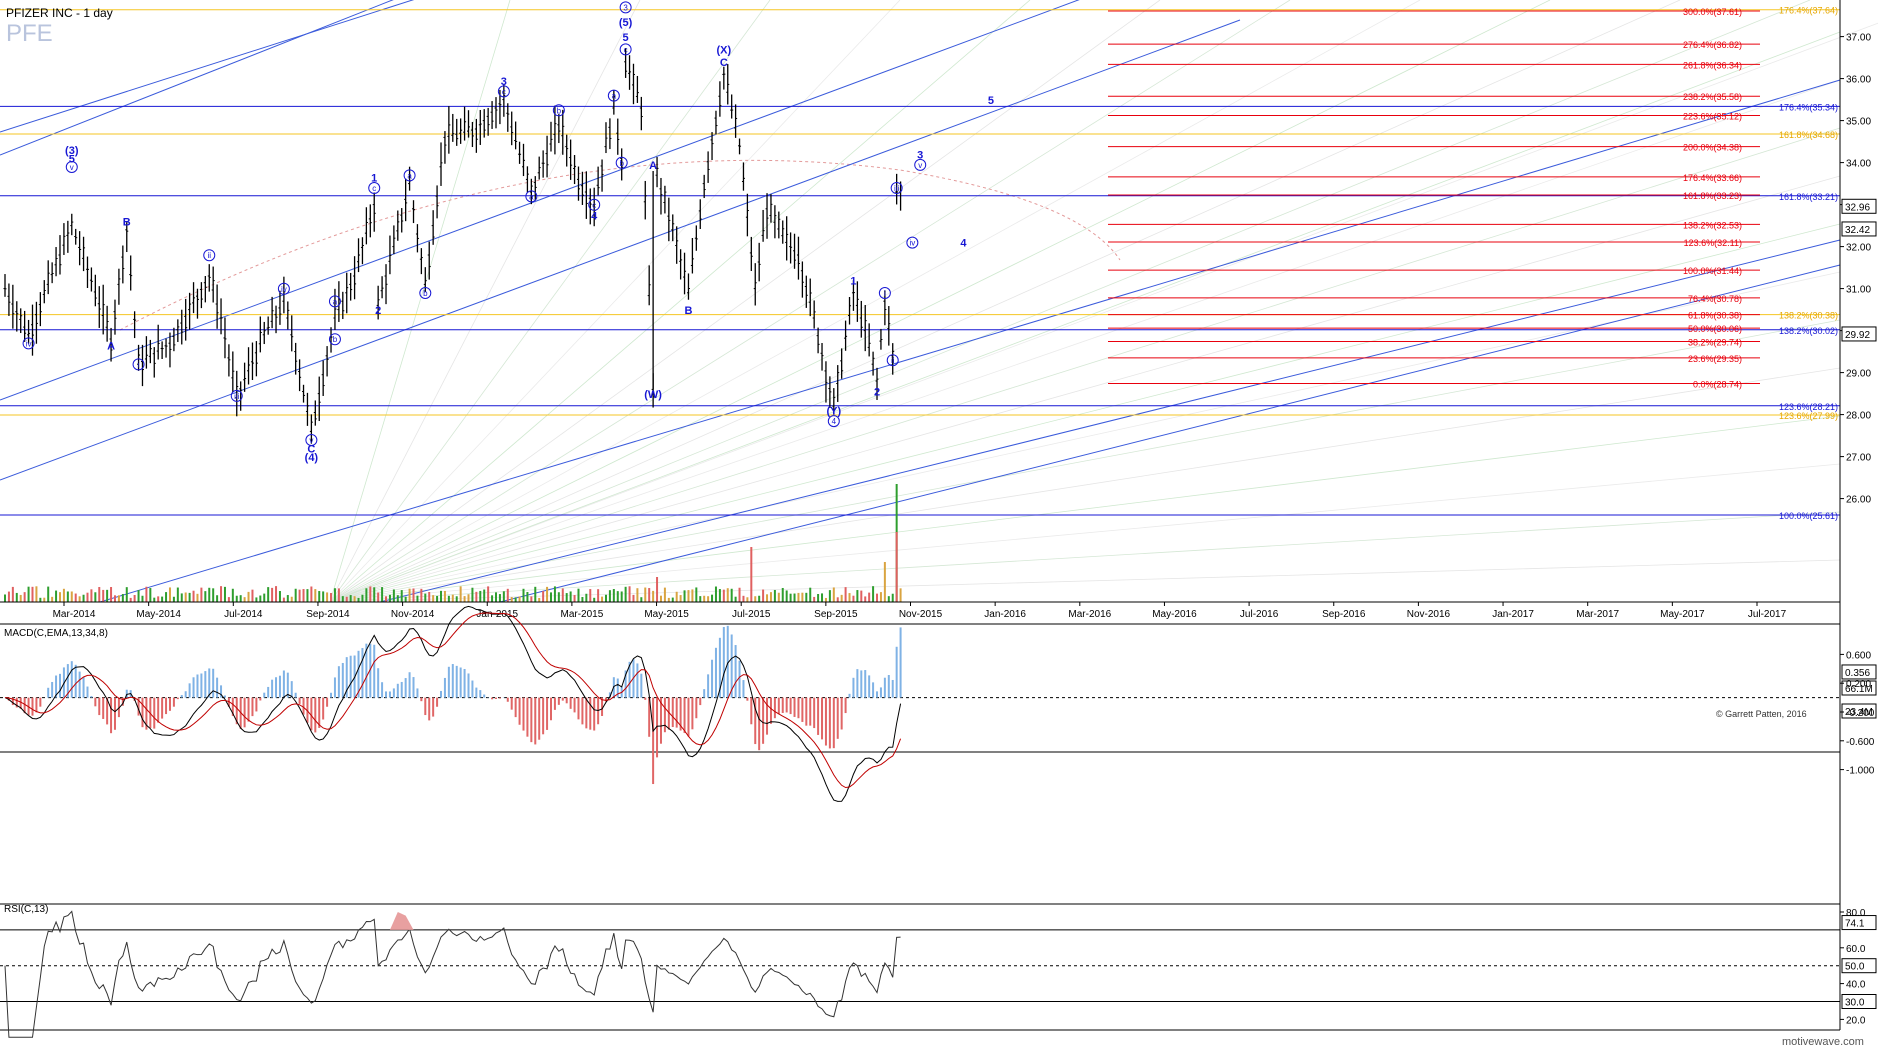  I want to click on wave-label: (W), so click(653, 395).